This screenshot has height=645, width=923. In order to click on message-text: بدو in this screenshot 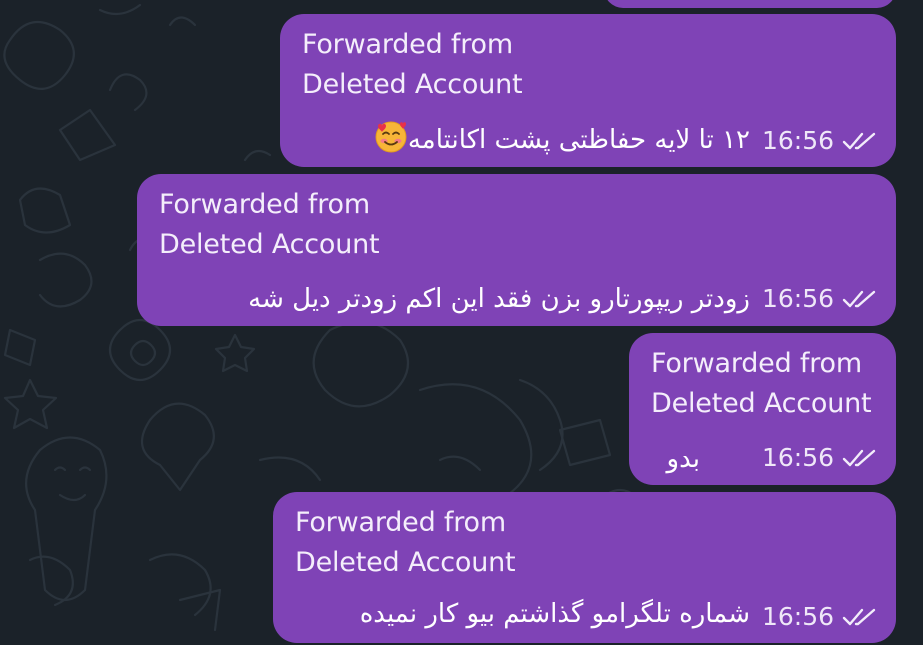, I will do `click(683, 459)`.